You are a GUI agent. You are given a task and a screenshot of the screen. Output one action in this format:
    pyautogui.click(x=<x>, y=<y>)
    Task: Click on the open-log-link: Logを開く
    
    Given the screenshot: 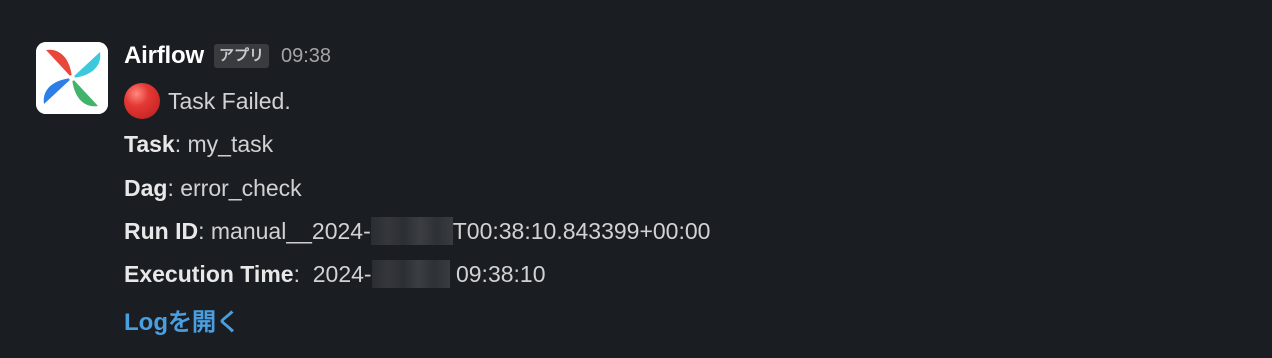 What is the action you would take?
    pyautogui.click(x=182, y=319)
    